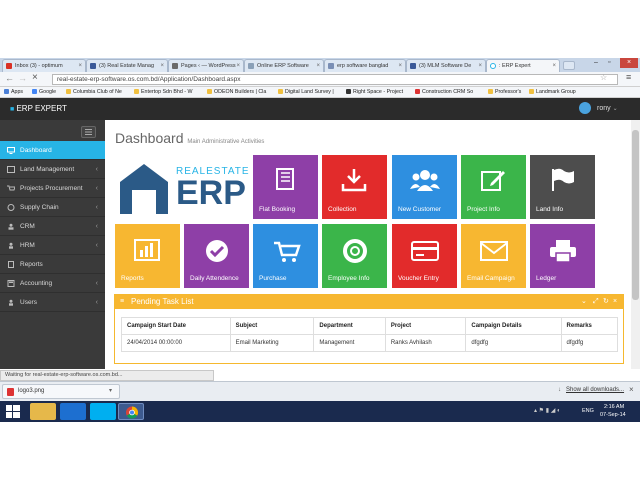  What do you see at coordinates (52, 226) in the screenshot?
I see `sidebar-item-crm: CRM ‹` at bounding box center [52, 226].